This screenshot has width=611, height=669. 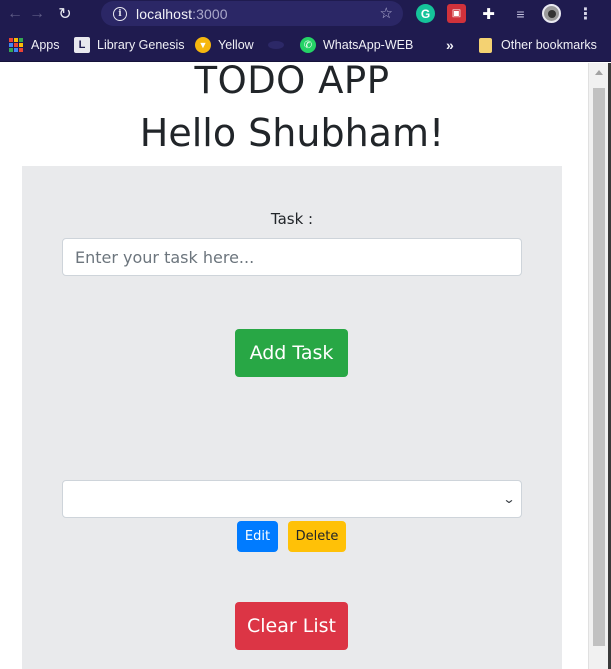 What do you see at coordinates (37, 14) in the screenshot?
I see `forward-icon: →` at bounding box center [37, 14].